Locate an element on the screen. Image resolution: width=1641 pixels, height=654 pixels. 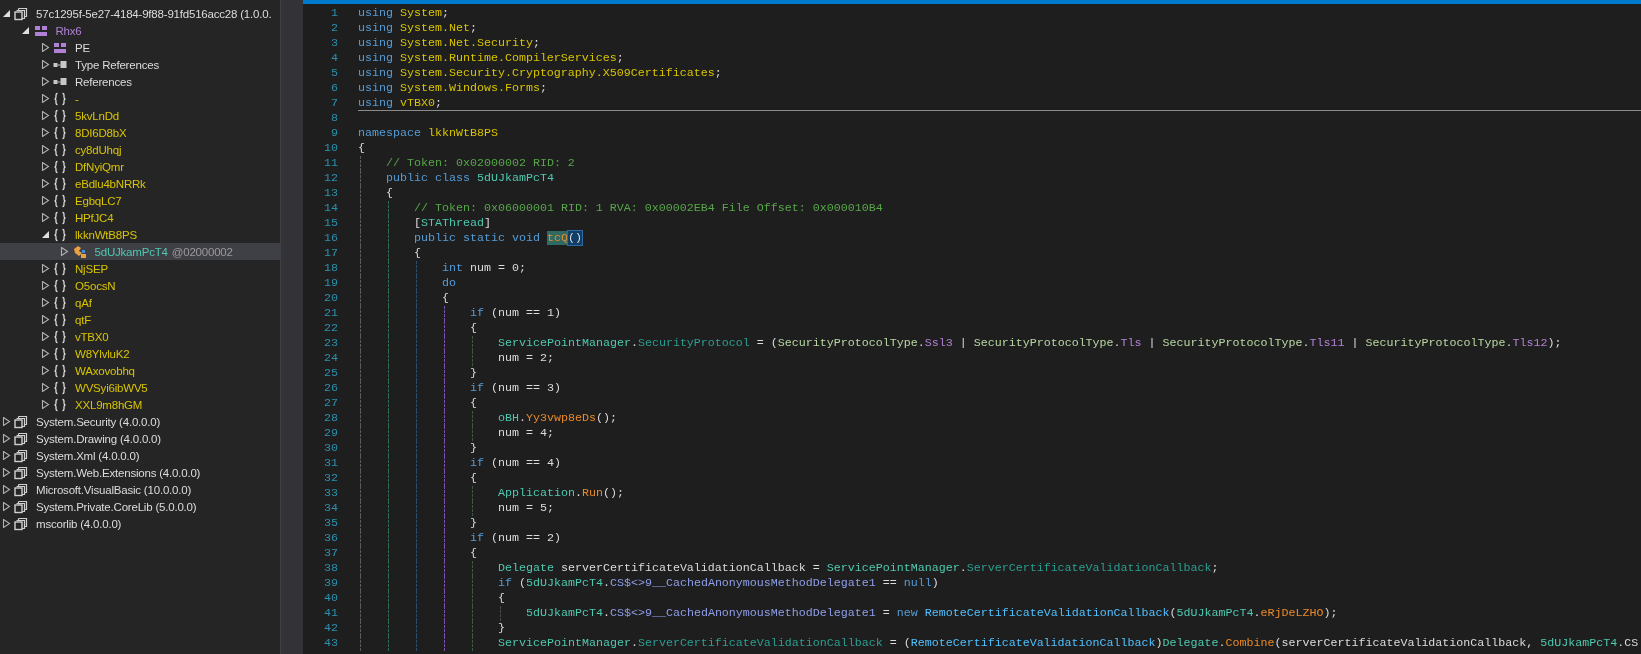
tree-item: PE is located at coordinates (140, 47).